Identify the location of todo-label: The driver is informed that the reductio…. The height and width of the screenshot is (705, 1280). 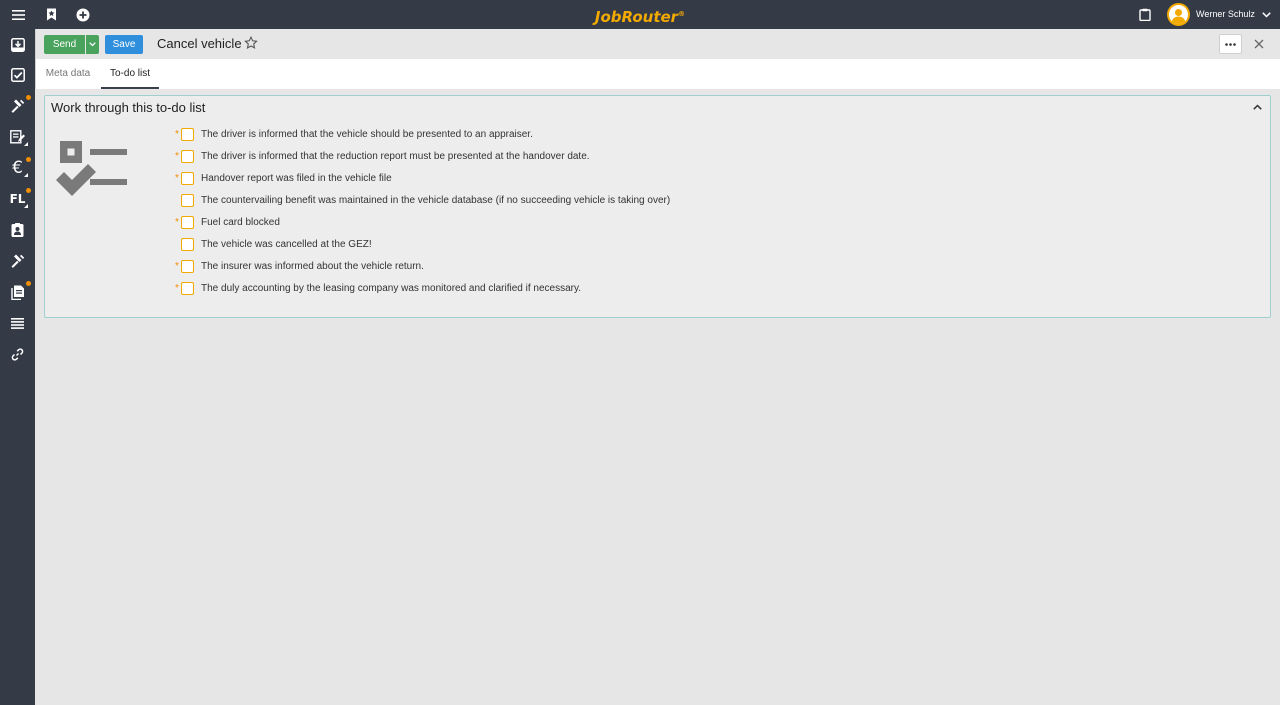
(395, 156).